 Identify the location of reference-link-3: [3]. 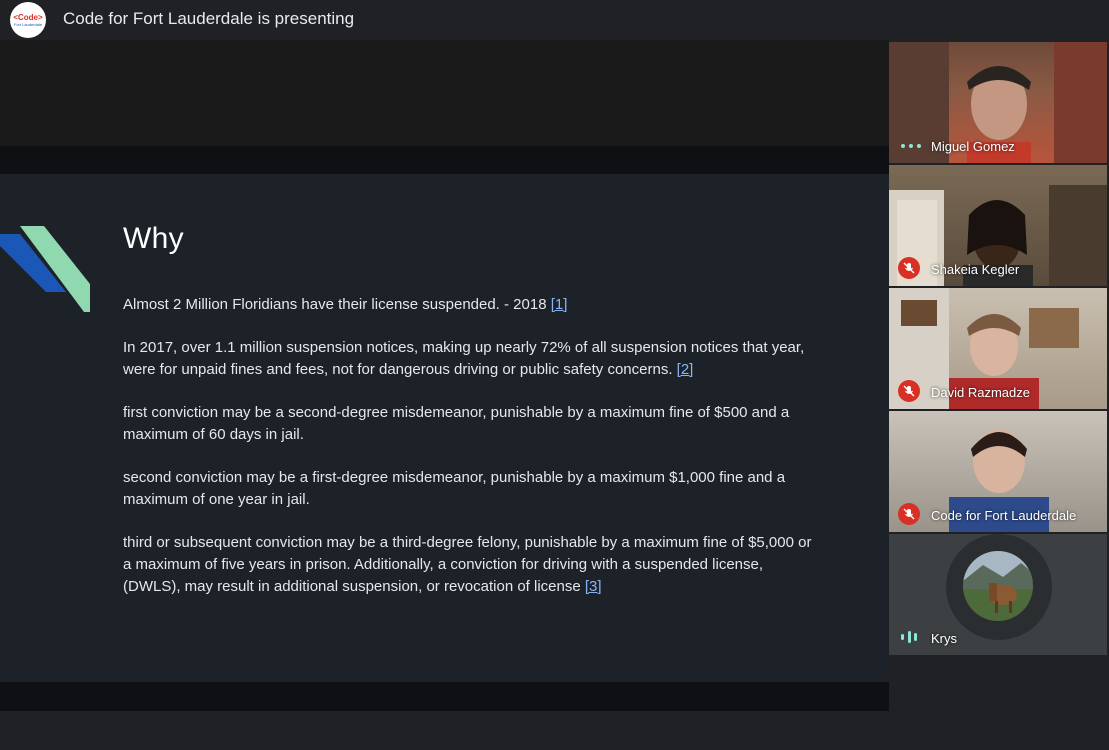
(593, 586).